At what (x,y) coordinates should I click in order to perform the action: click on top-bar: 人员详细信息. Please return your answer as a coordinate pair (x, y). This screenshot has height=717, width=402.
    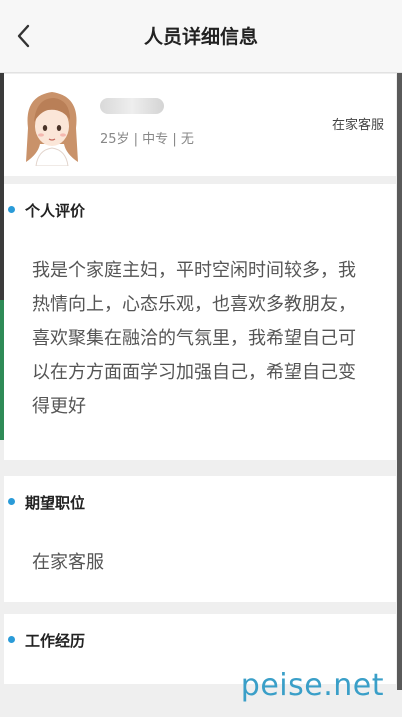
    Looking at the image, I should click on (201, 36).